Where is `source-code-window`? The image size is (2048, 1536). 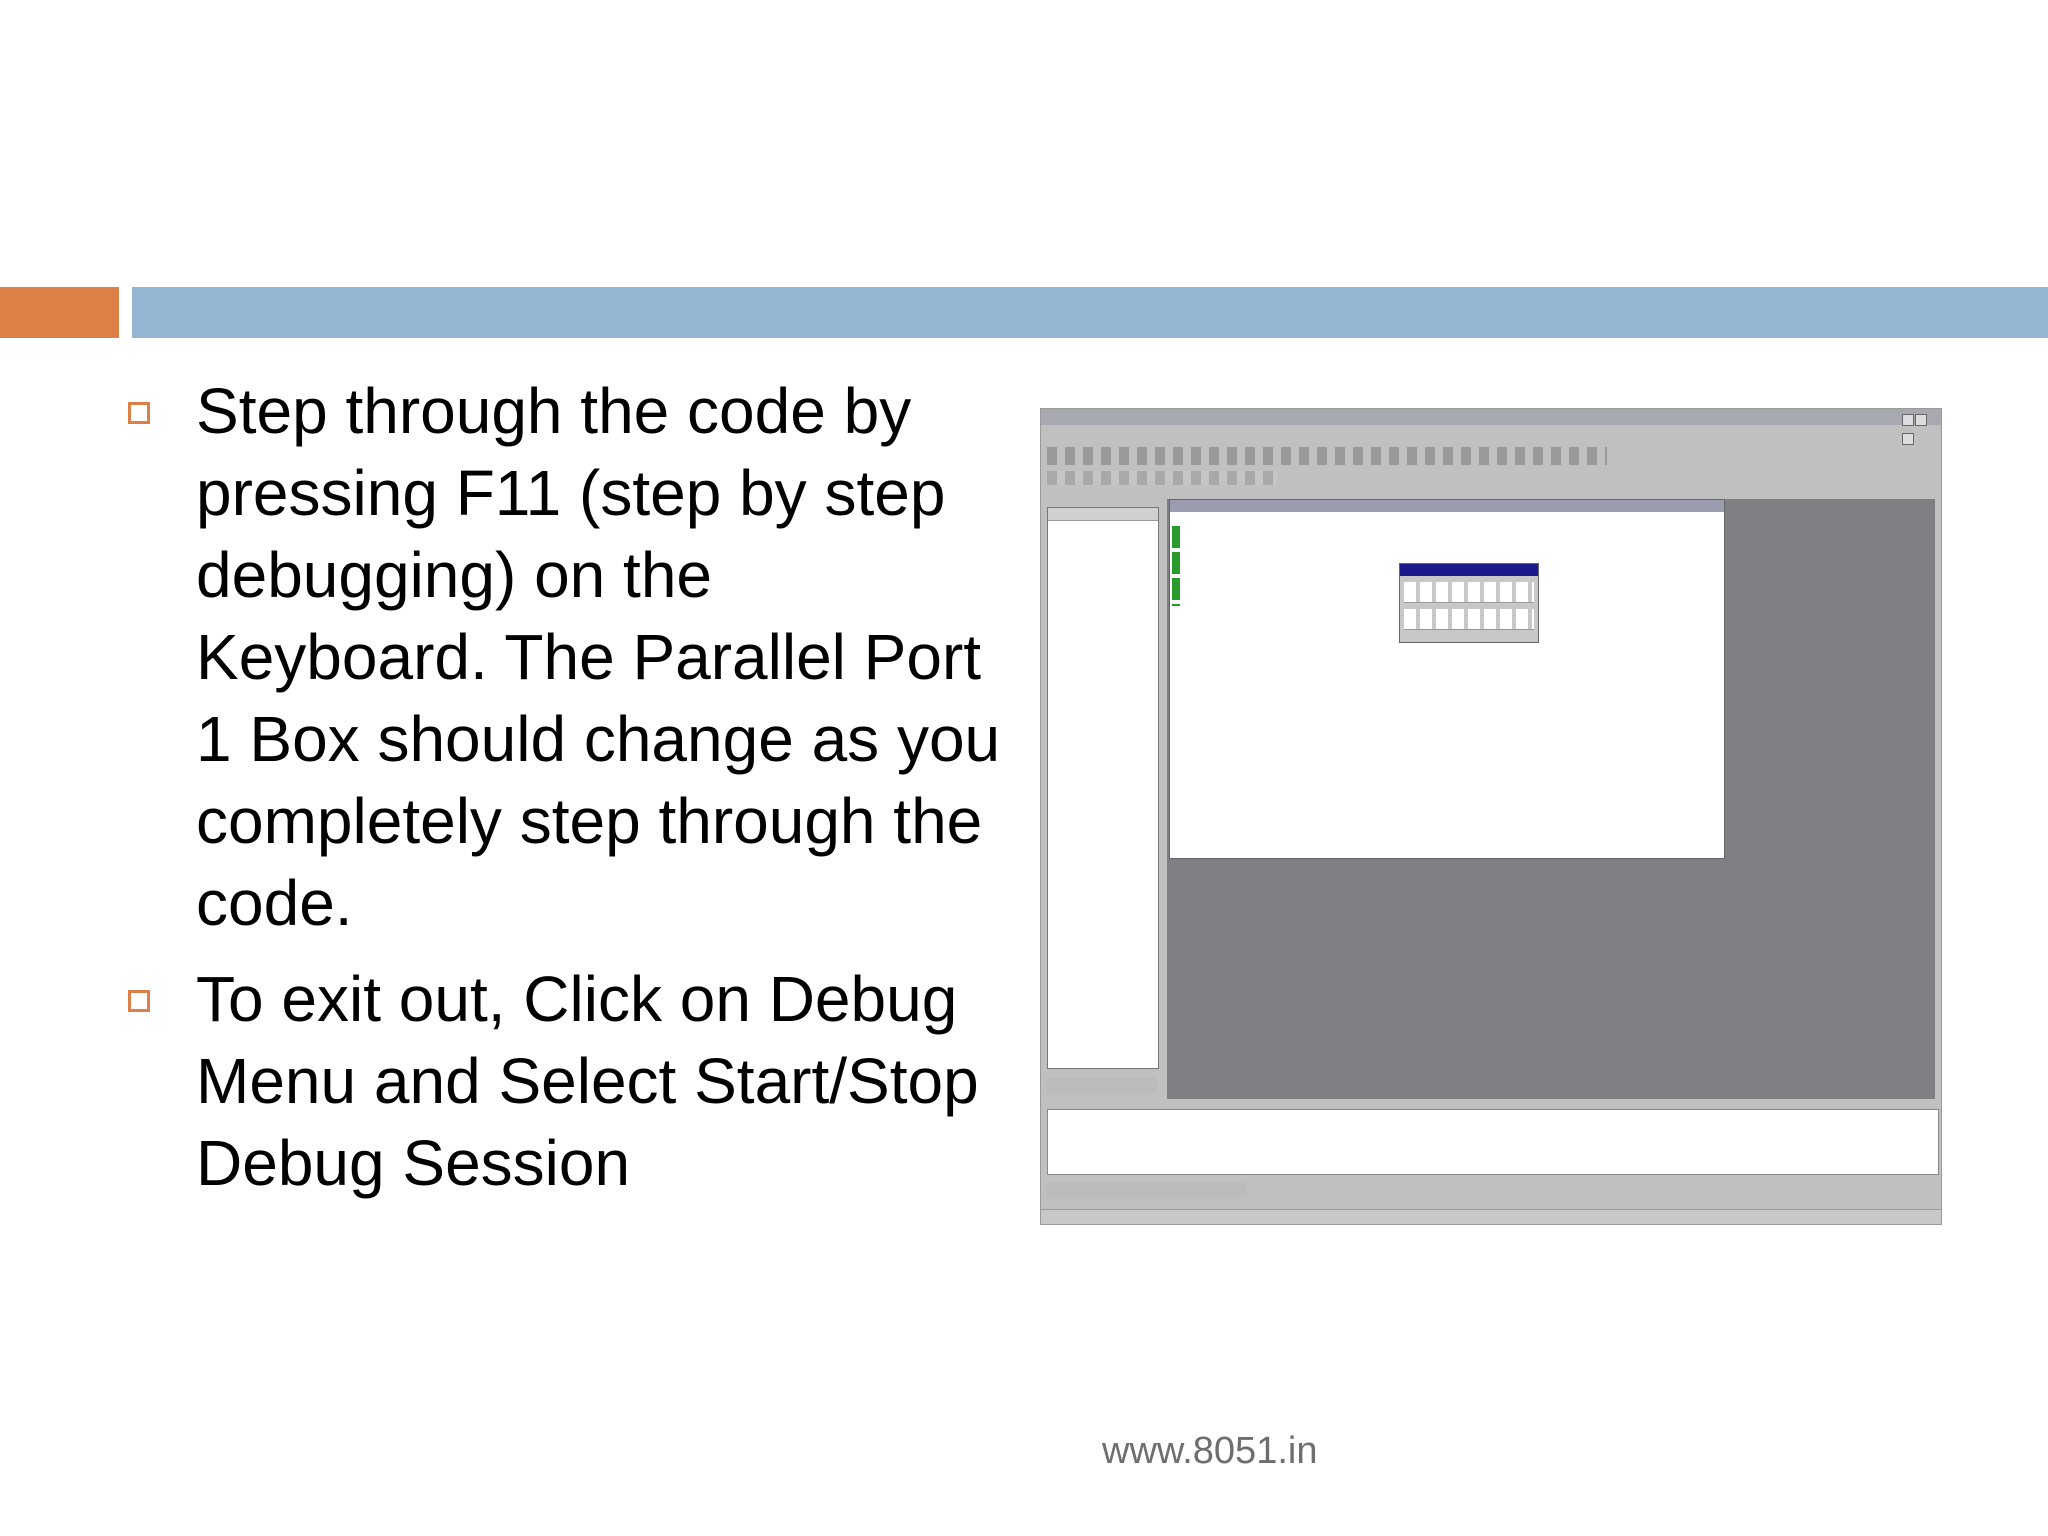
source-code-window is located at coordinates (1447, 679).